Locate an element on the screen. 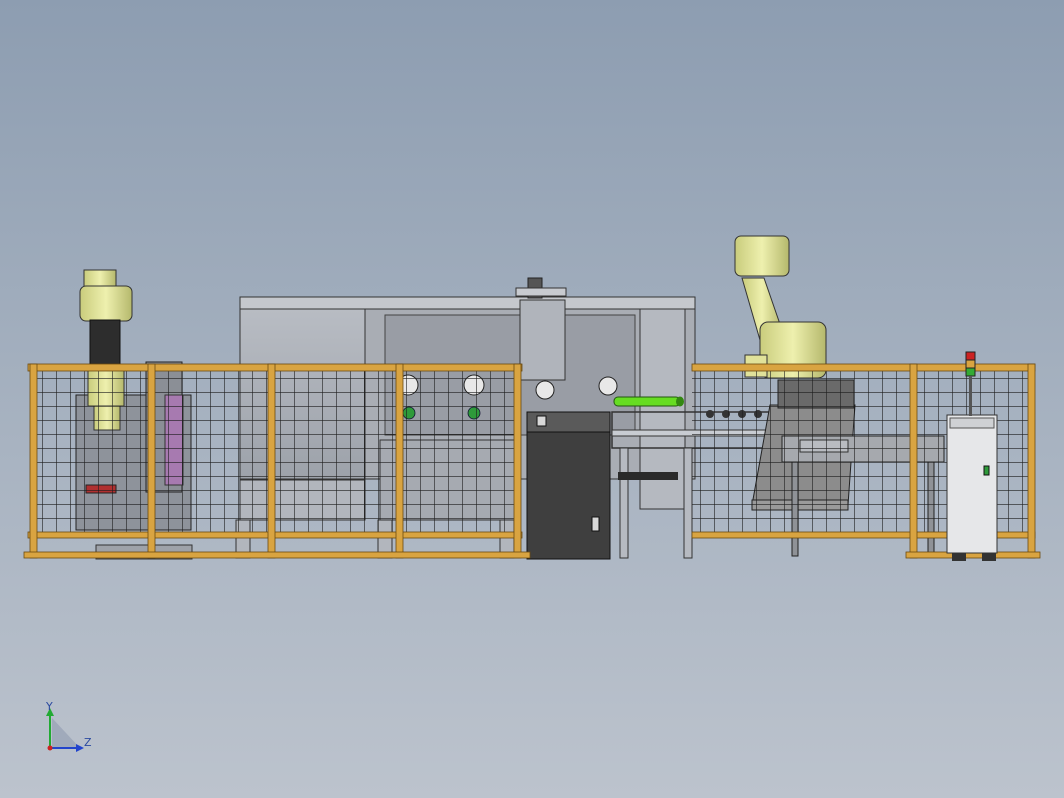  control-cabinet is located at coordinates (568, 485).